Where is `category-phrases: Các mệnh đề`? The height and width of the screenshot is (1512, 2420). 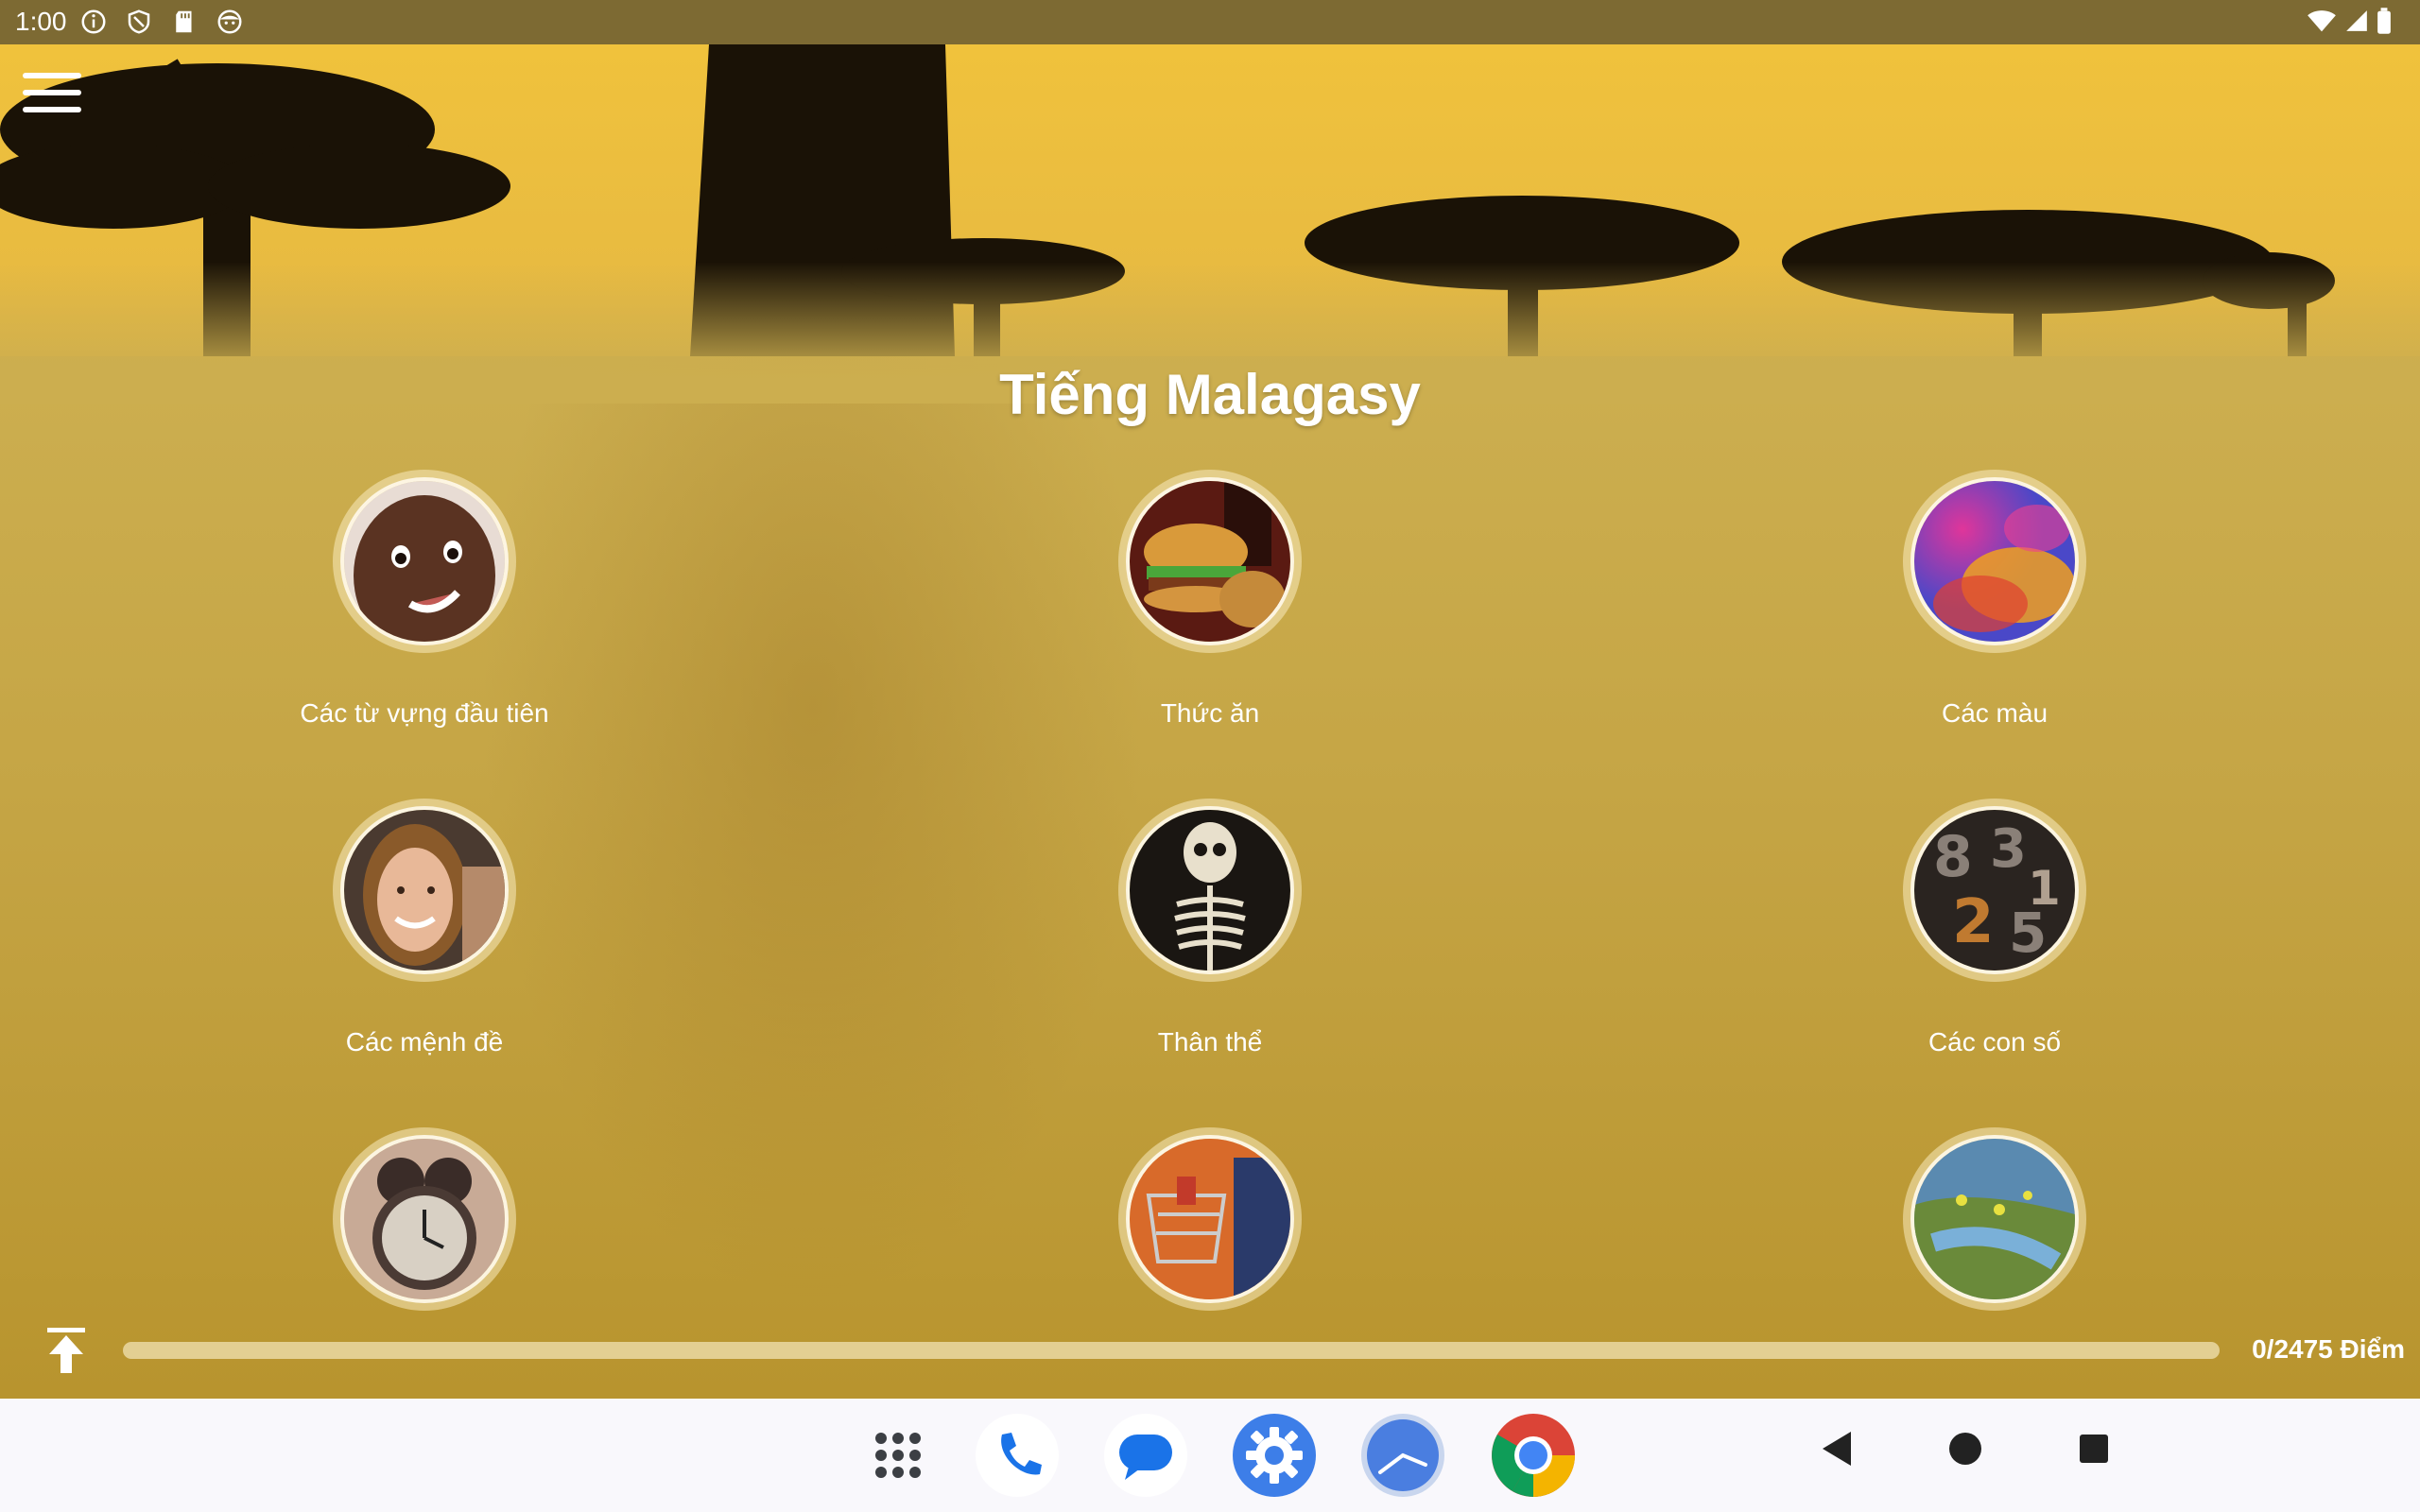
category-phrases: Các mệnh đề is located at coordinates (424, 928).